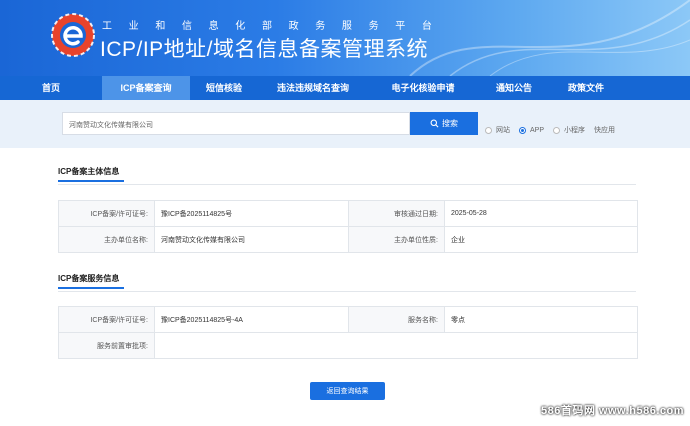  What do you see at coordinates (51, 88) in the screenshot?
I see `nav-item-home: 首页` at bounding box center [51, 88].